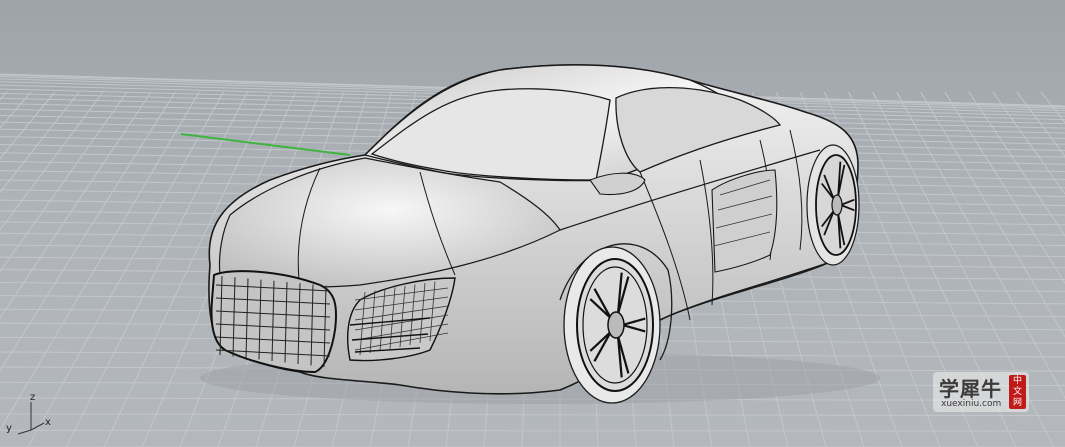 The width and height of the screenshot is (1065, 447). Describe the element at coordinates (612, 325) in the screenshot. I see `front-wheel` at that location.